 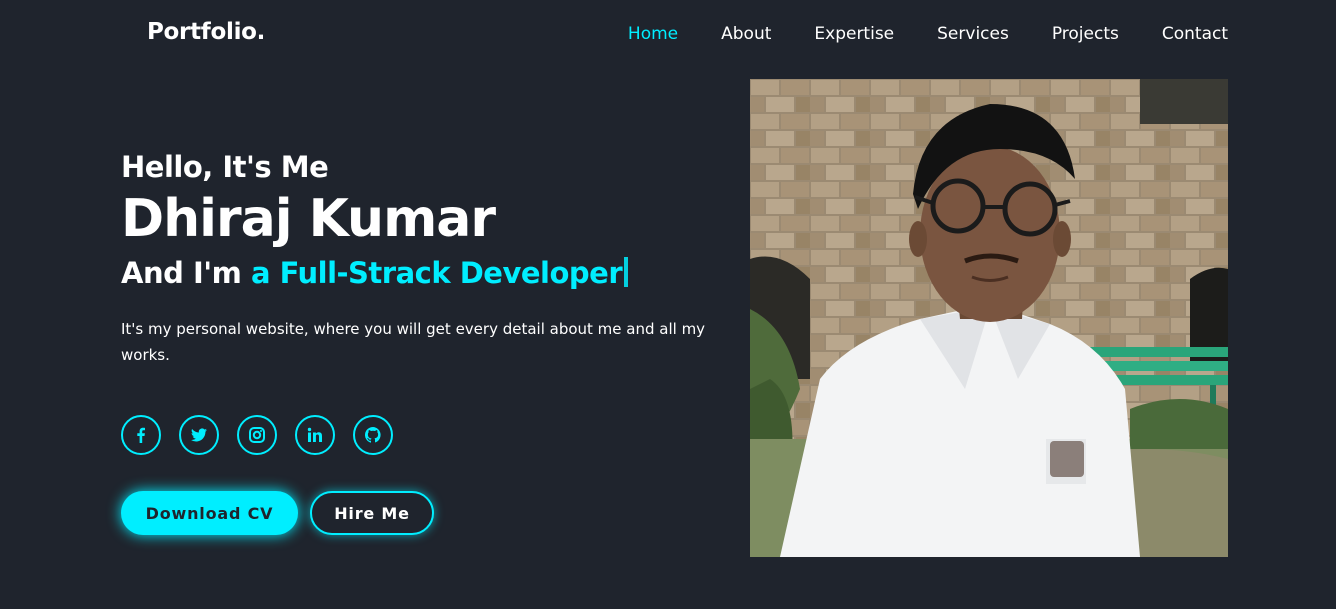 I want to click on twitter-icon, so click(x=199, y=435).